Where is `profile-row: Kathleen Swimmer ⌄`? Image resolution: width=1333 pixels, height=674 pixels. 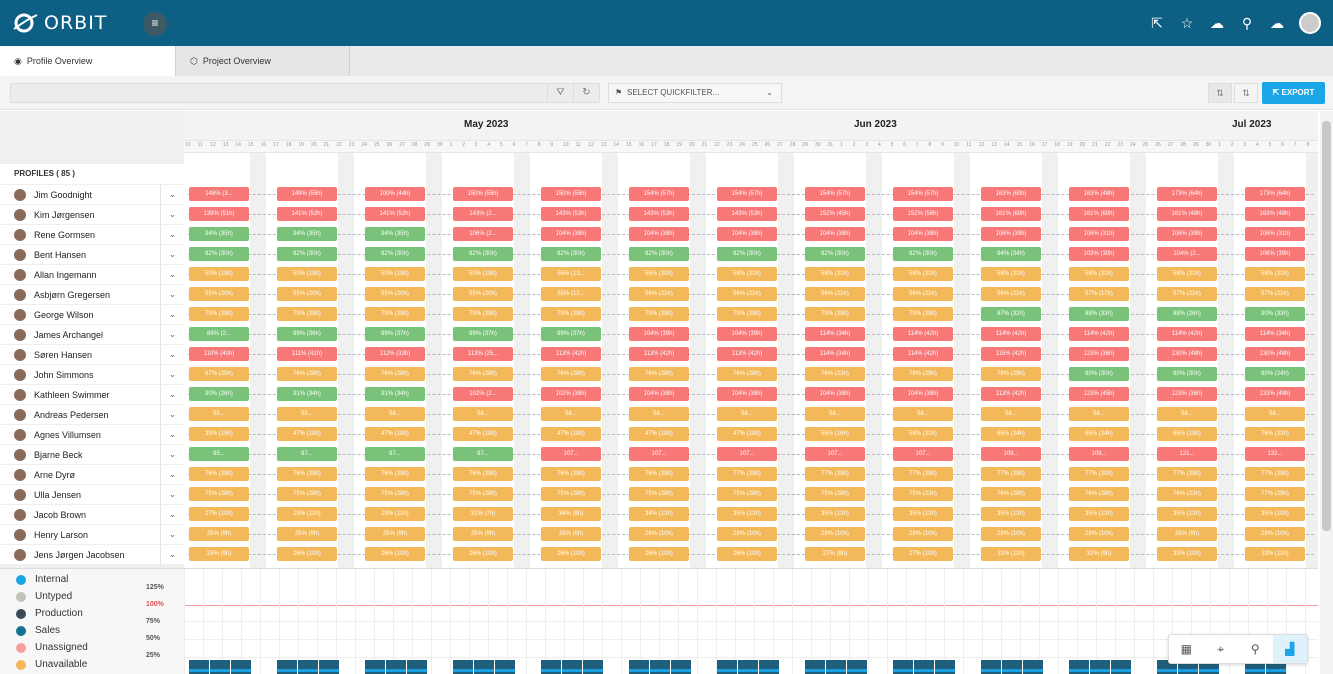
profile-row: Kathleen Swimmer ⌄ is located at coordinates (92, 394).